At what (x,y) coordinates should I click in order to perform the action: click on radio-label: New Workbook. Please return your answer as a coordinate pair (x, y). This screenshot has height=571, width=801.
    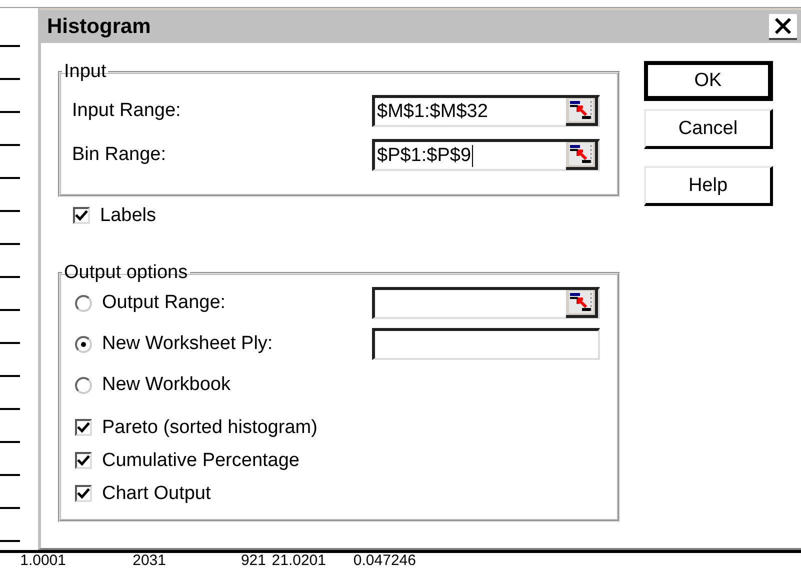
    Looking at the image, I should click on (166, 385).